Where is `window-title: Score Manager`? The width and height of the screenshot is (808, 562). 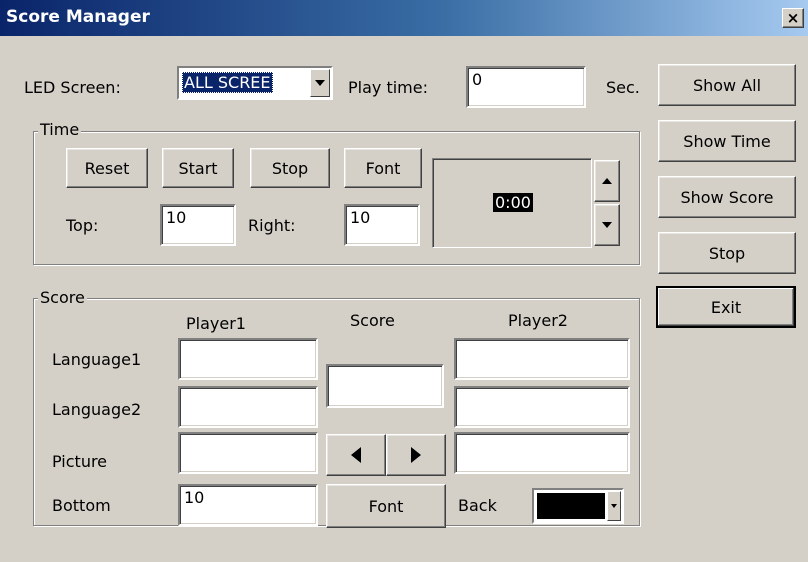
window-title: Score Manager is located at coordinates (78, 17).